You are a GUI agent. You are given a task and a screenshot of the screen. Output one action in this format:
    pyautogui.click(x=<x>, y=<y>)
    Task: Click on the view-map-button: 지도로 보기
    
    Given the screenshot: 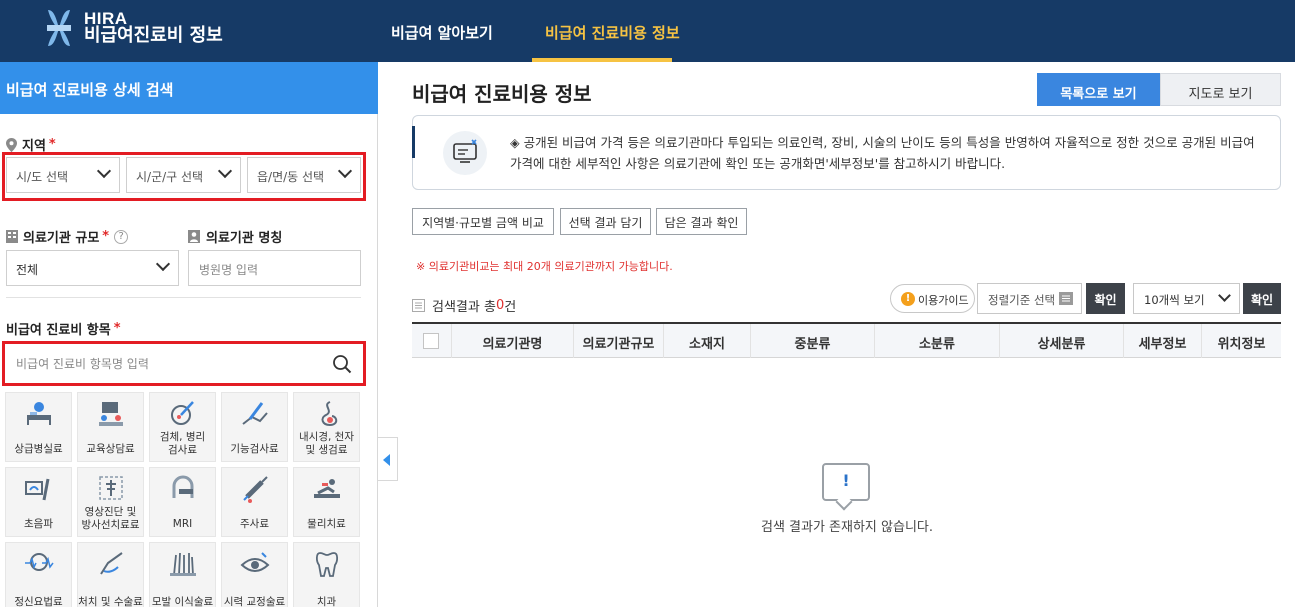 What is the action you would take?
    pyautogui.click(x=1220, y=89)
    